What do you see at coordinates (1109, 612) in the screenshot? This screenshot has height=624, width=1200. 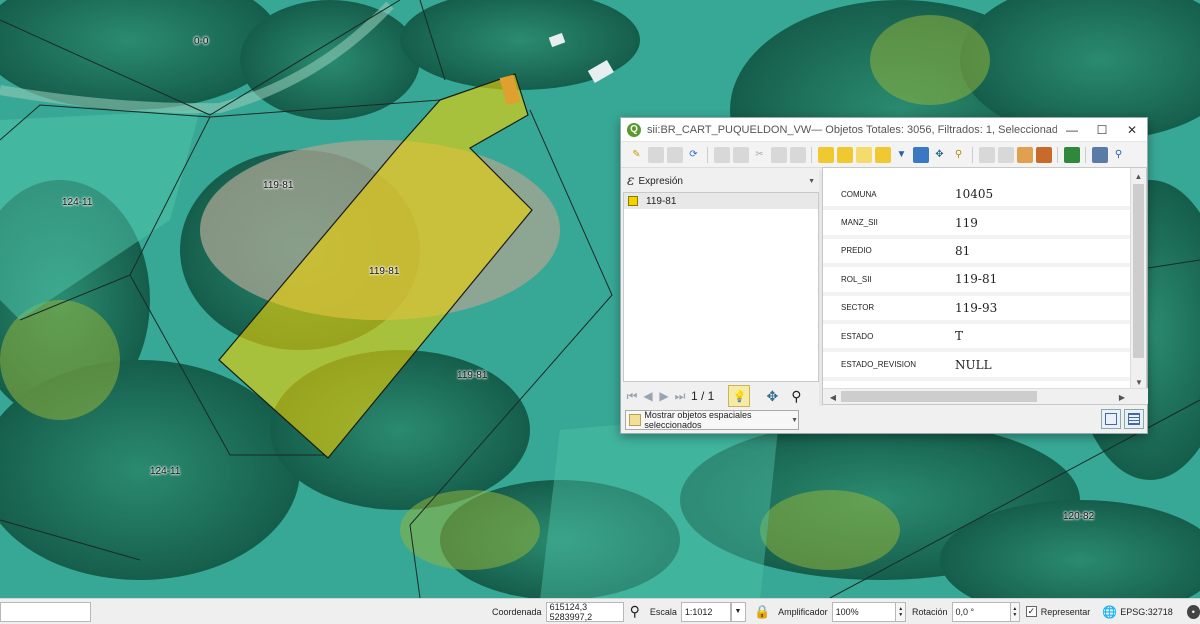 I see `crs-icon: 🌐` at bounding box center [1109, 612].